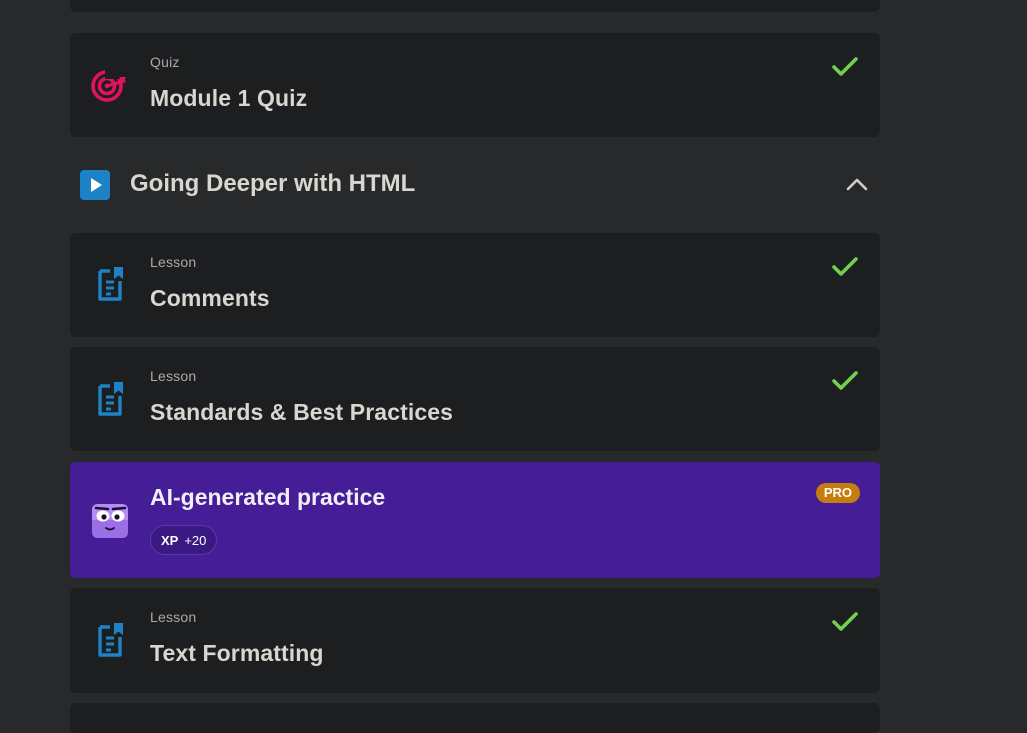 This screenshot has width=1027, height=733. What do you see at coordinates (95, 185) in the screenshot?
I see `play-icon` at bounding box center [95, 185].